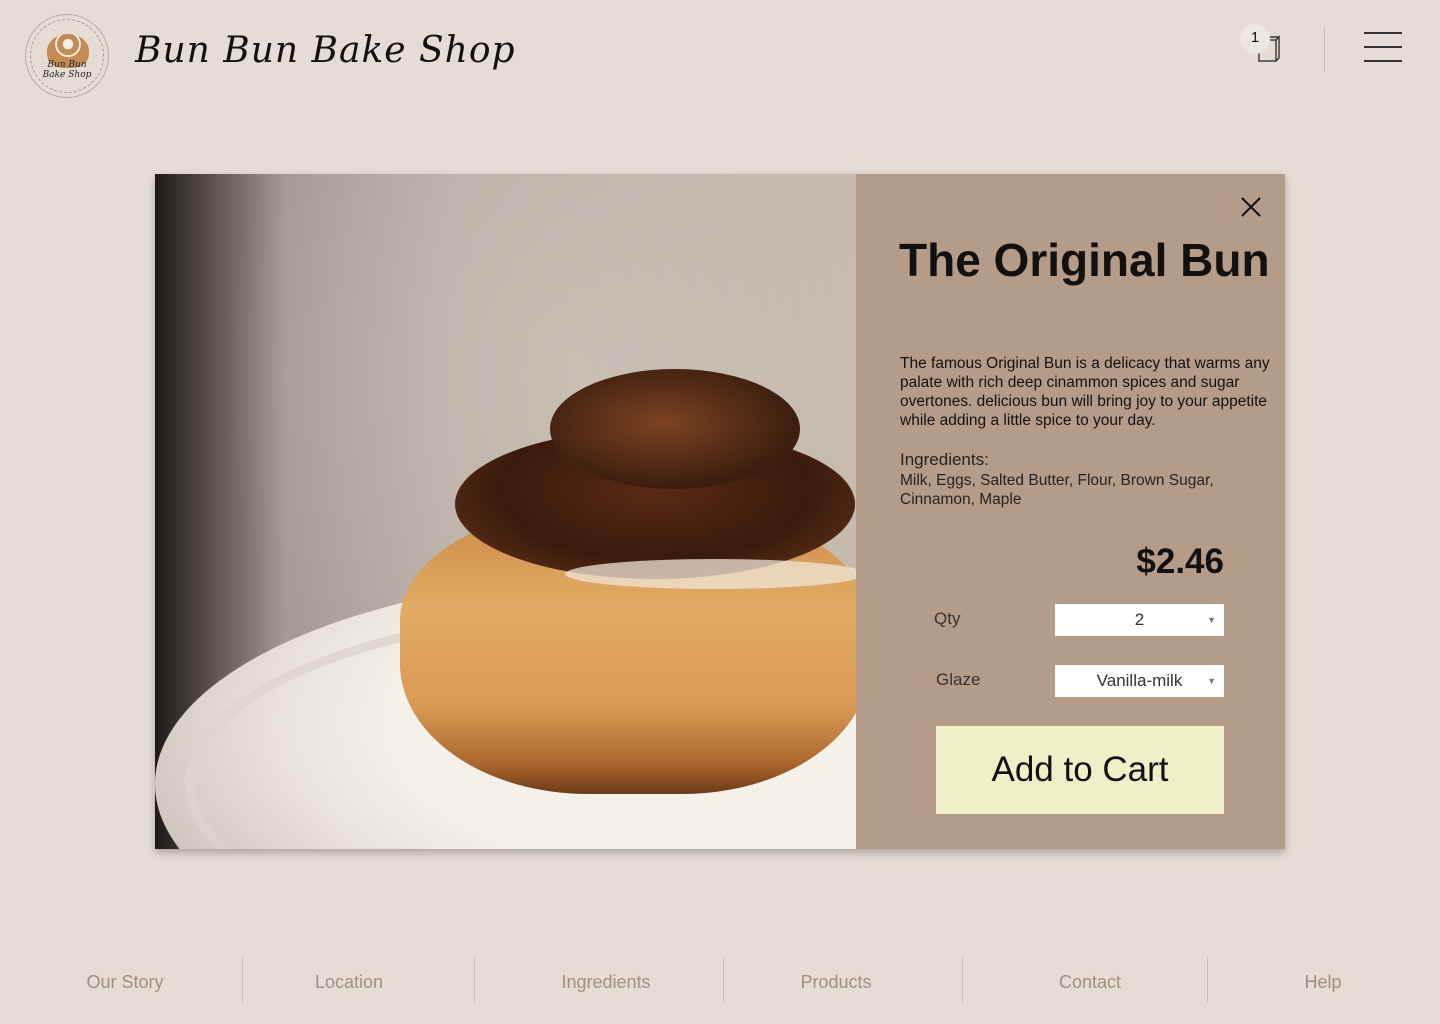 The height and width of the screenshot is (1024, 1440). I want to click on cart-count-badge: 1, so click(1255, 39).